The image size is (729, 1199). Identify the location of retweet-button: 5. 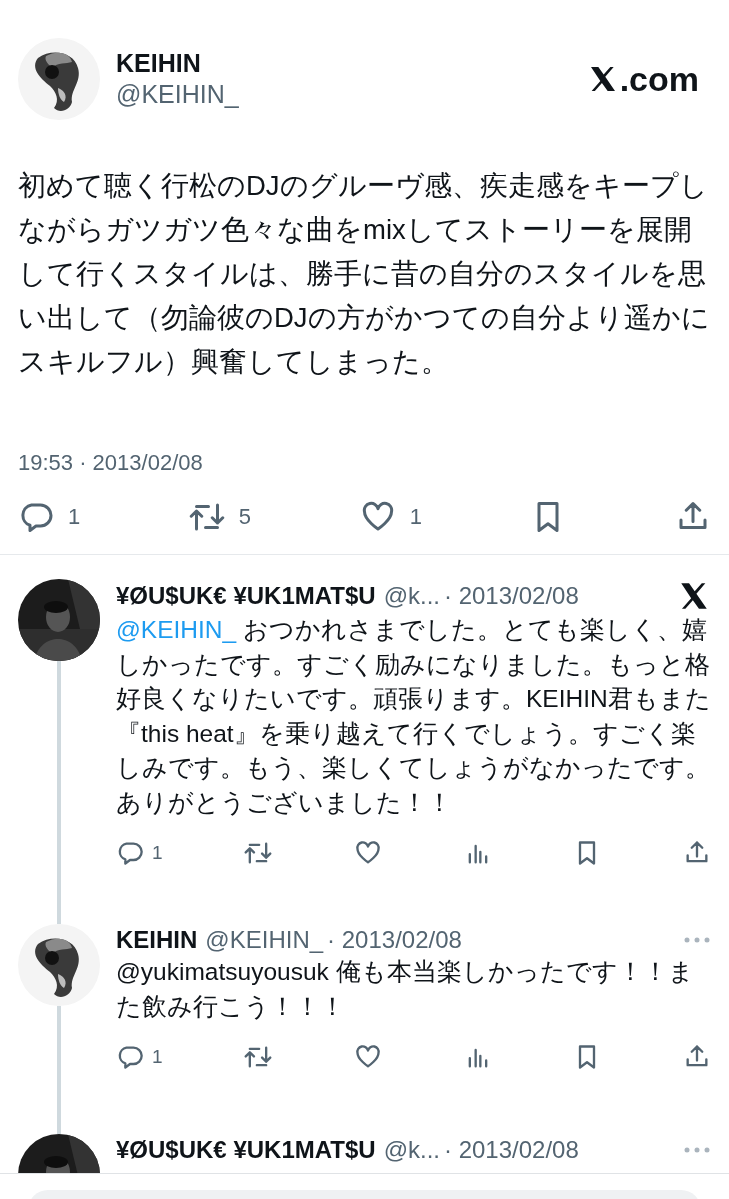
(220, 516).